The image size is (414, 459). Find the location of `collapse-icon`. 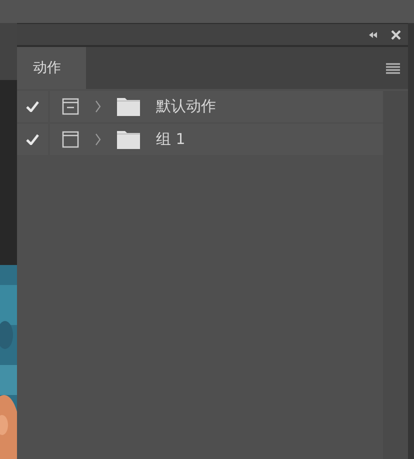

collapse-icon is located at coordinates (373, 35).